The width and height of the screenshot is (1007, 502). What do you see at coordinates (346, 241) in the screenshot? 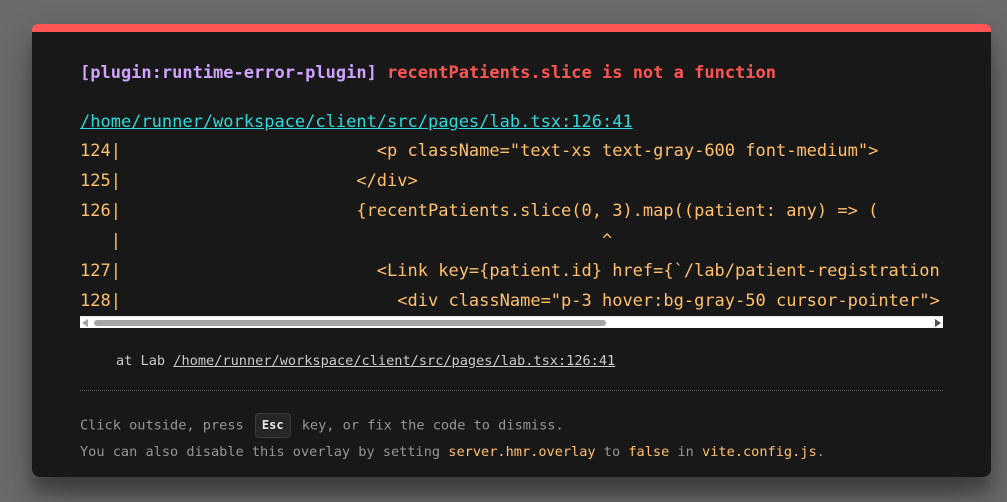
I see `code-caret-line: | ^` at bounding box center [346, 241].